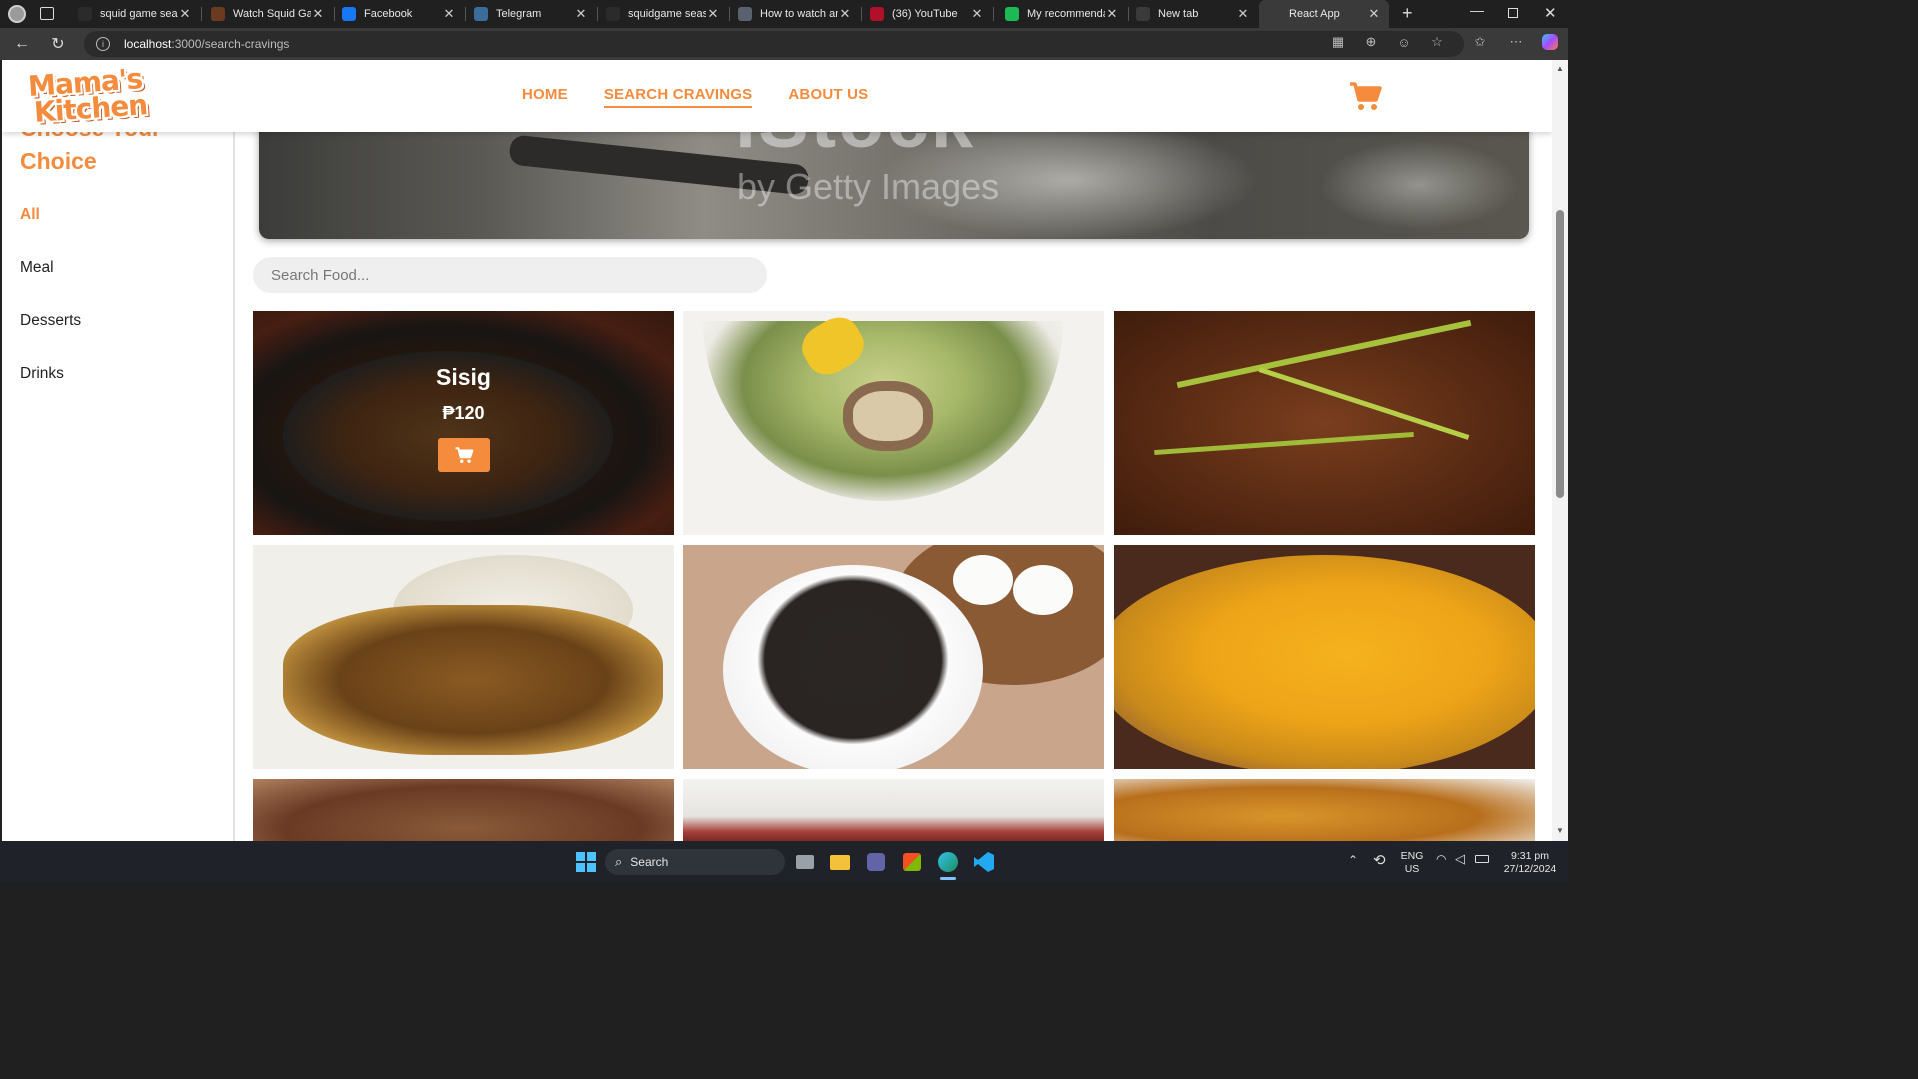  Describe the element at coordinates (135, 14) in the screenshot. I see `browser-tab: squid game season✕` at that location.